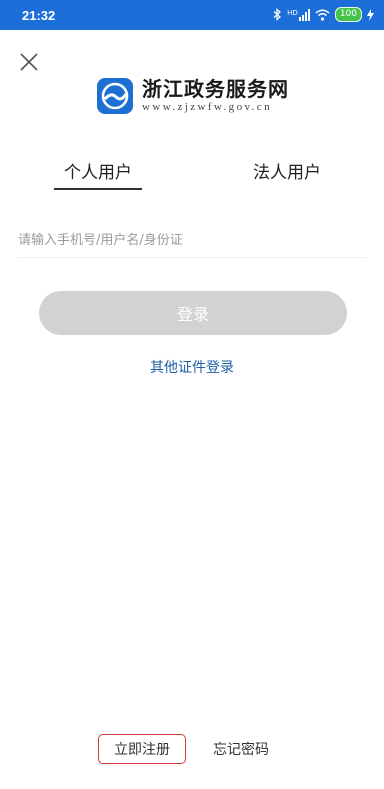  What do you see at coordinates (115, 96) in the screenshot?
I see `logo-mark-icon` at bounding box center [115, 96].